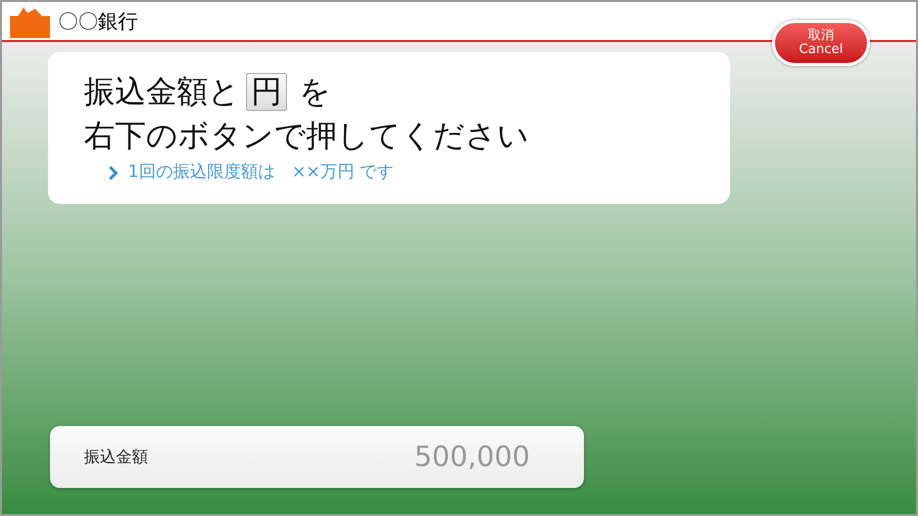 The height and width of the screenshot is (516, 918). Describe the element at coordinates (261, 172) in the screenshot. I see `limit-note: 1回の振込限度額は ××万円 です` at that location.